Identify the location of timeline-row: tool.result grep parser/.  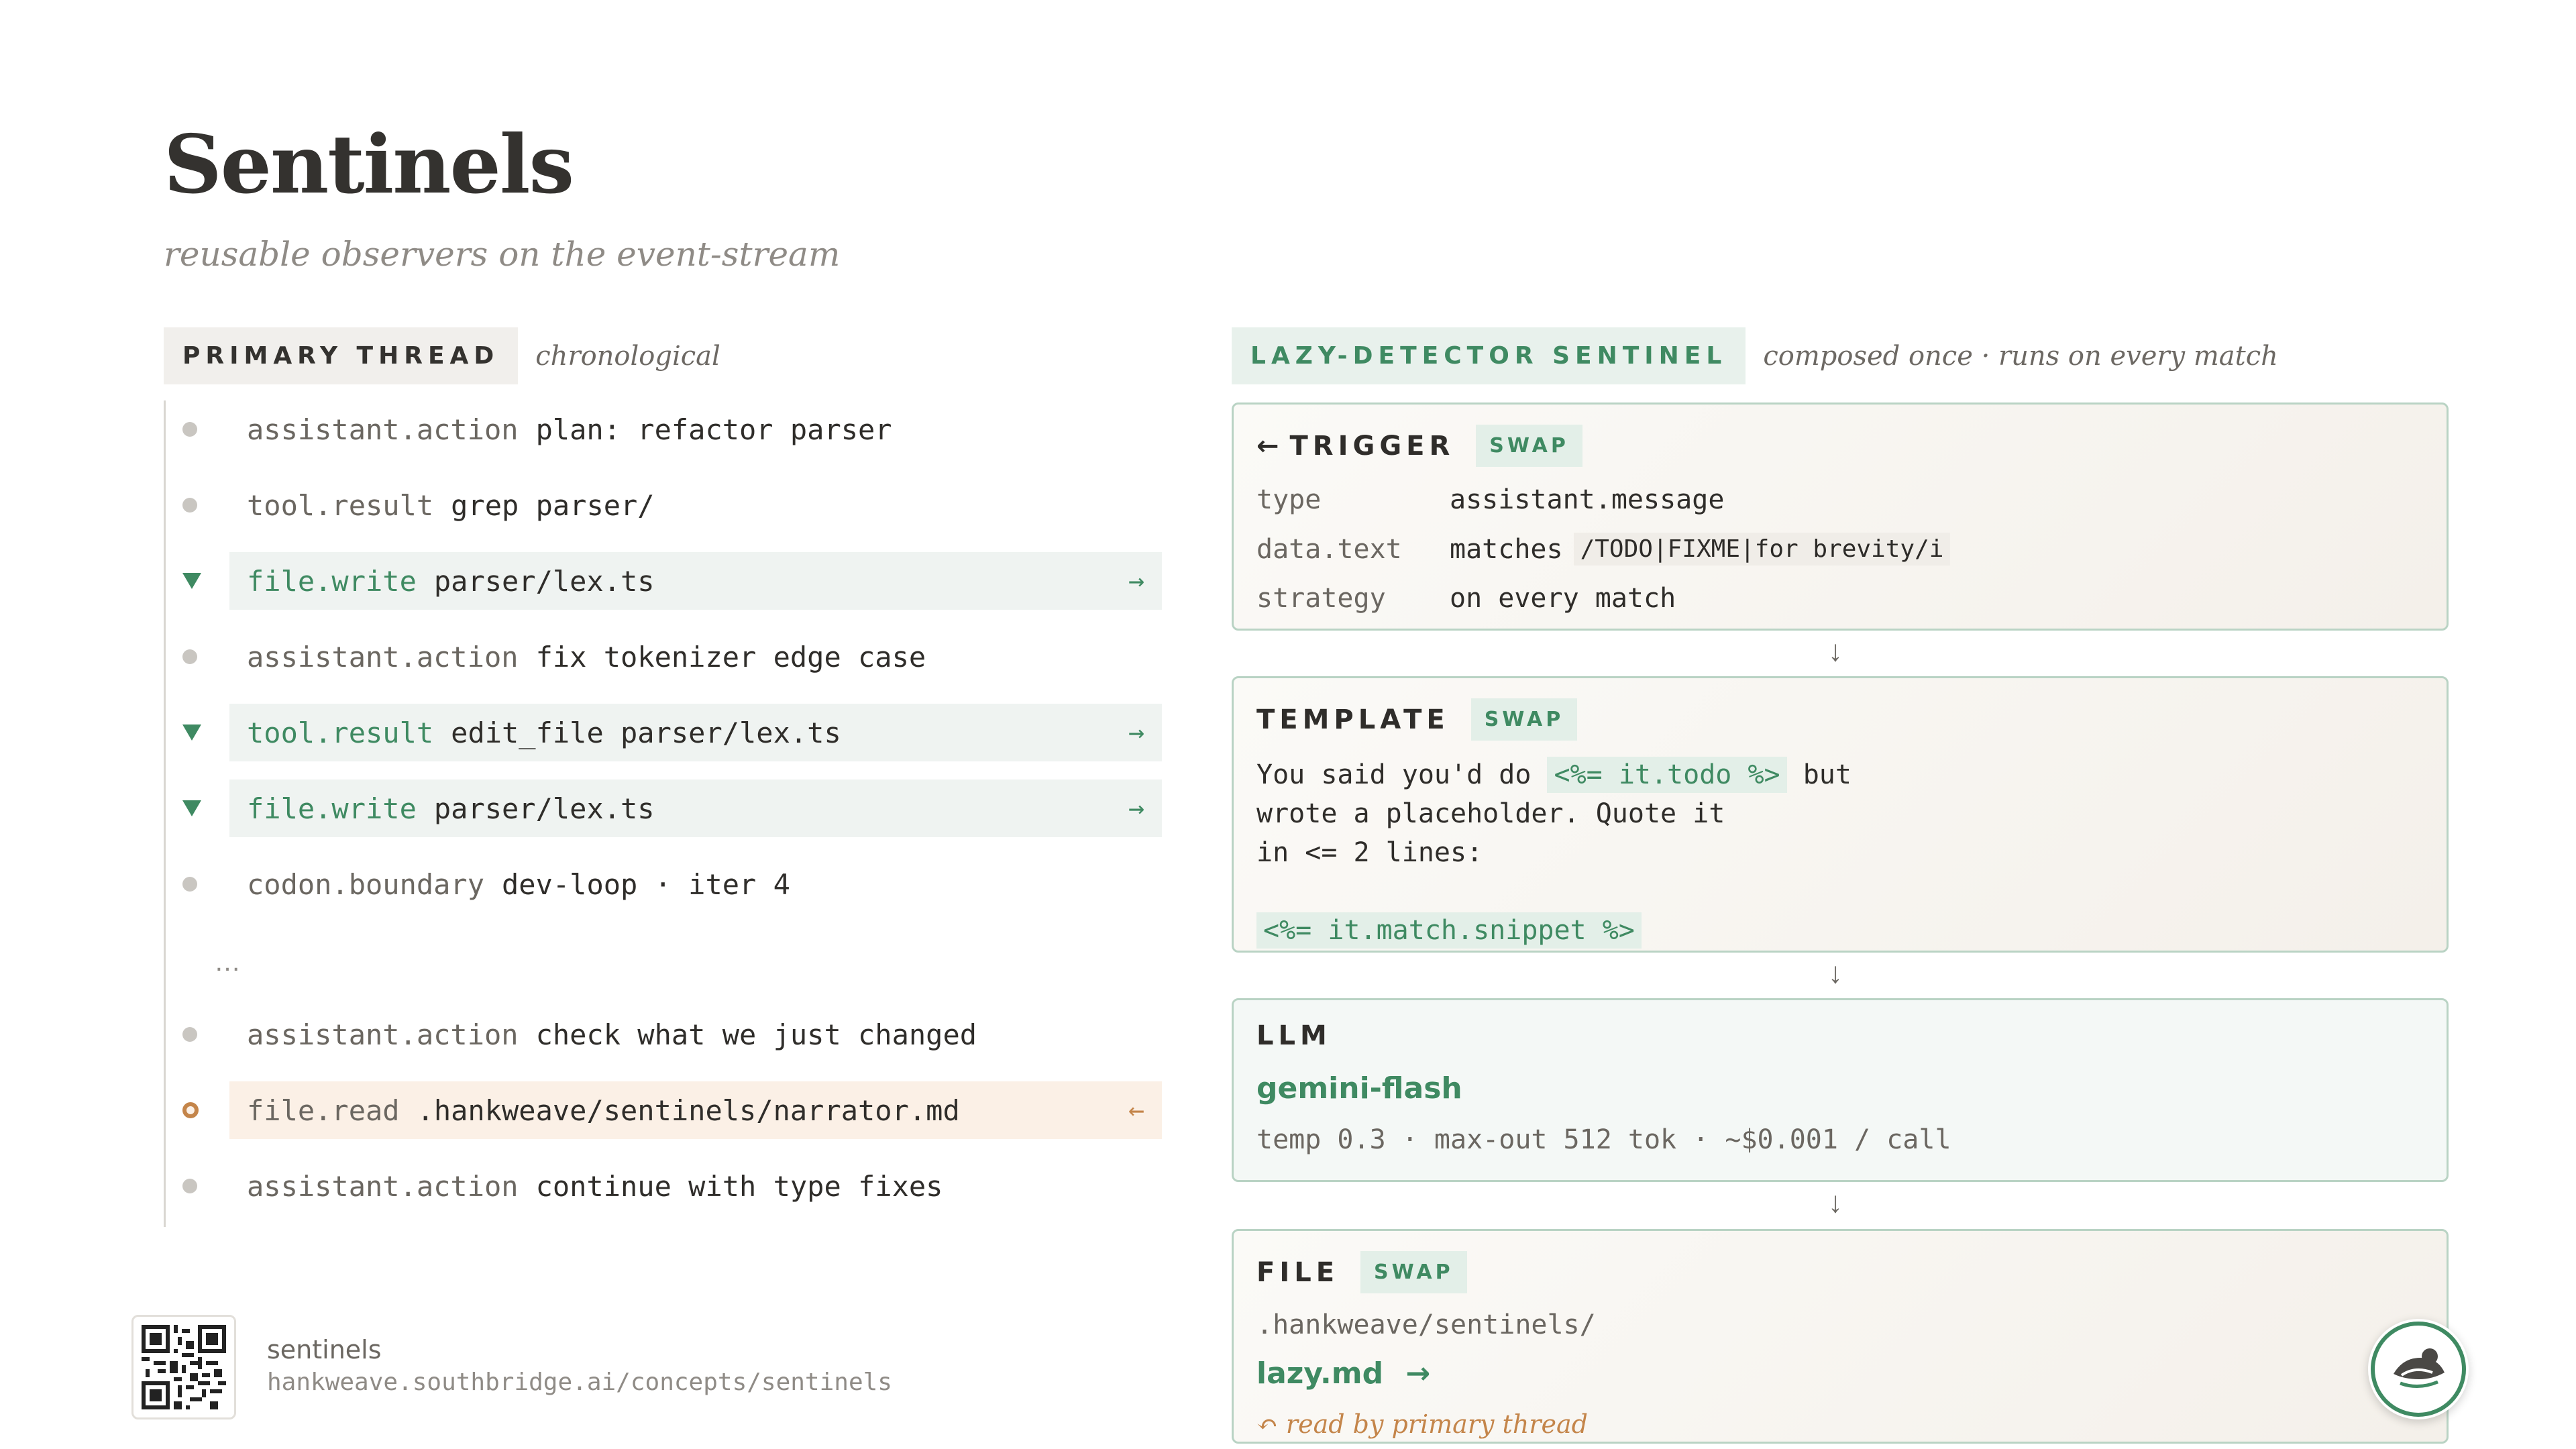
(672, 505).